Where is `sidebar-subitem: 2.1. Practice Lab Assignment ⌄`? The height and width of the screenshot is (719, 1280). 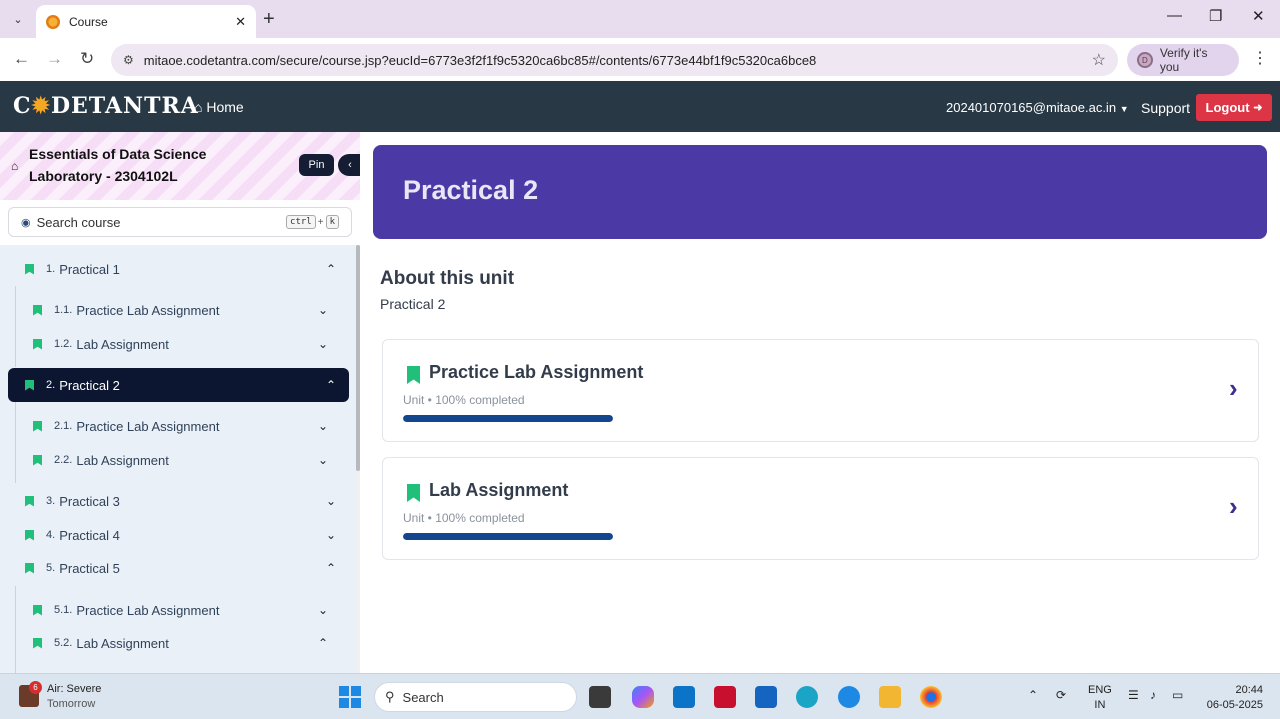
sidebar-subitem: 2.1. Practice Lab Assignment ⌄ is located at coordinates (178, 426).